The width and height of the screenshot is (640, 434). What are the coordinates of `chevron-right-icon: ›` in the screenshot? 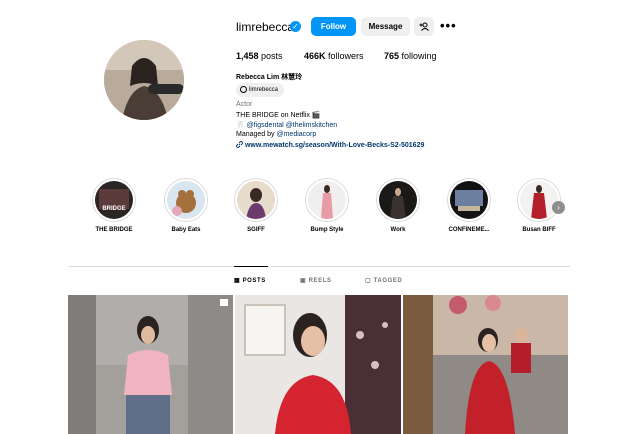 It's located at (558, 207).